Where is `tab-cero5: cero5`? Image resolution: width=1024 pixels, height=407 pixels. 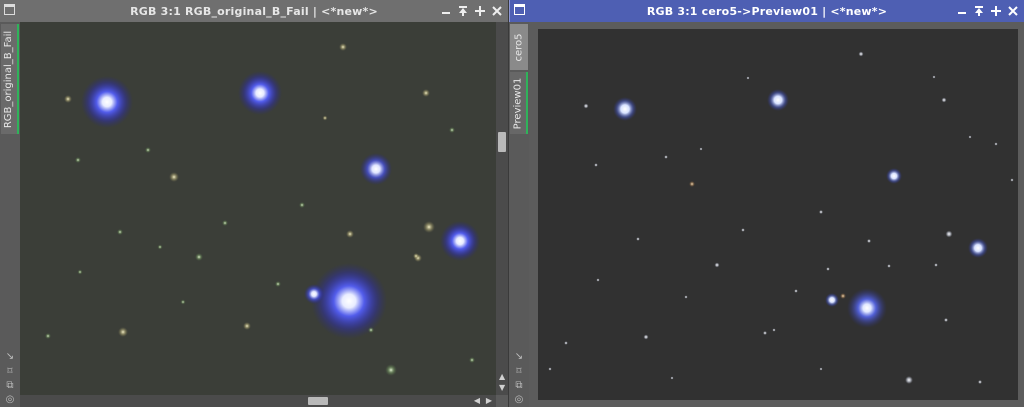
tab-cero5: cero5 is located at coordinates (519, 47).